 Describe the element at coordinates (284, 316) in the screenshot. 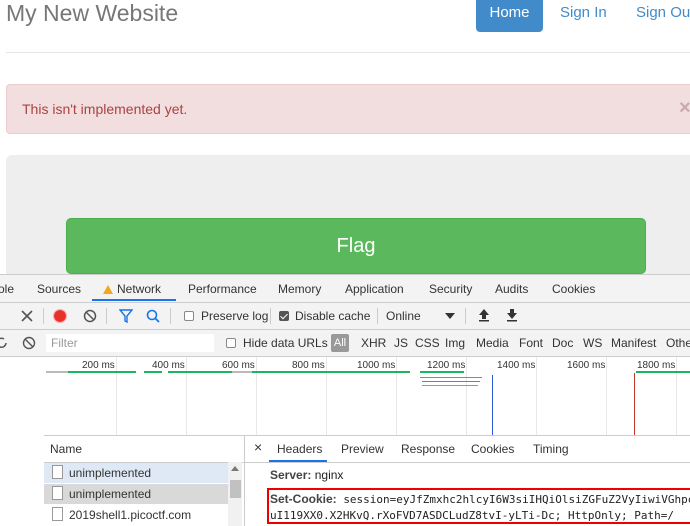

I see `disable-cache-checkbox` at that location.